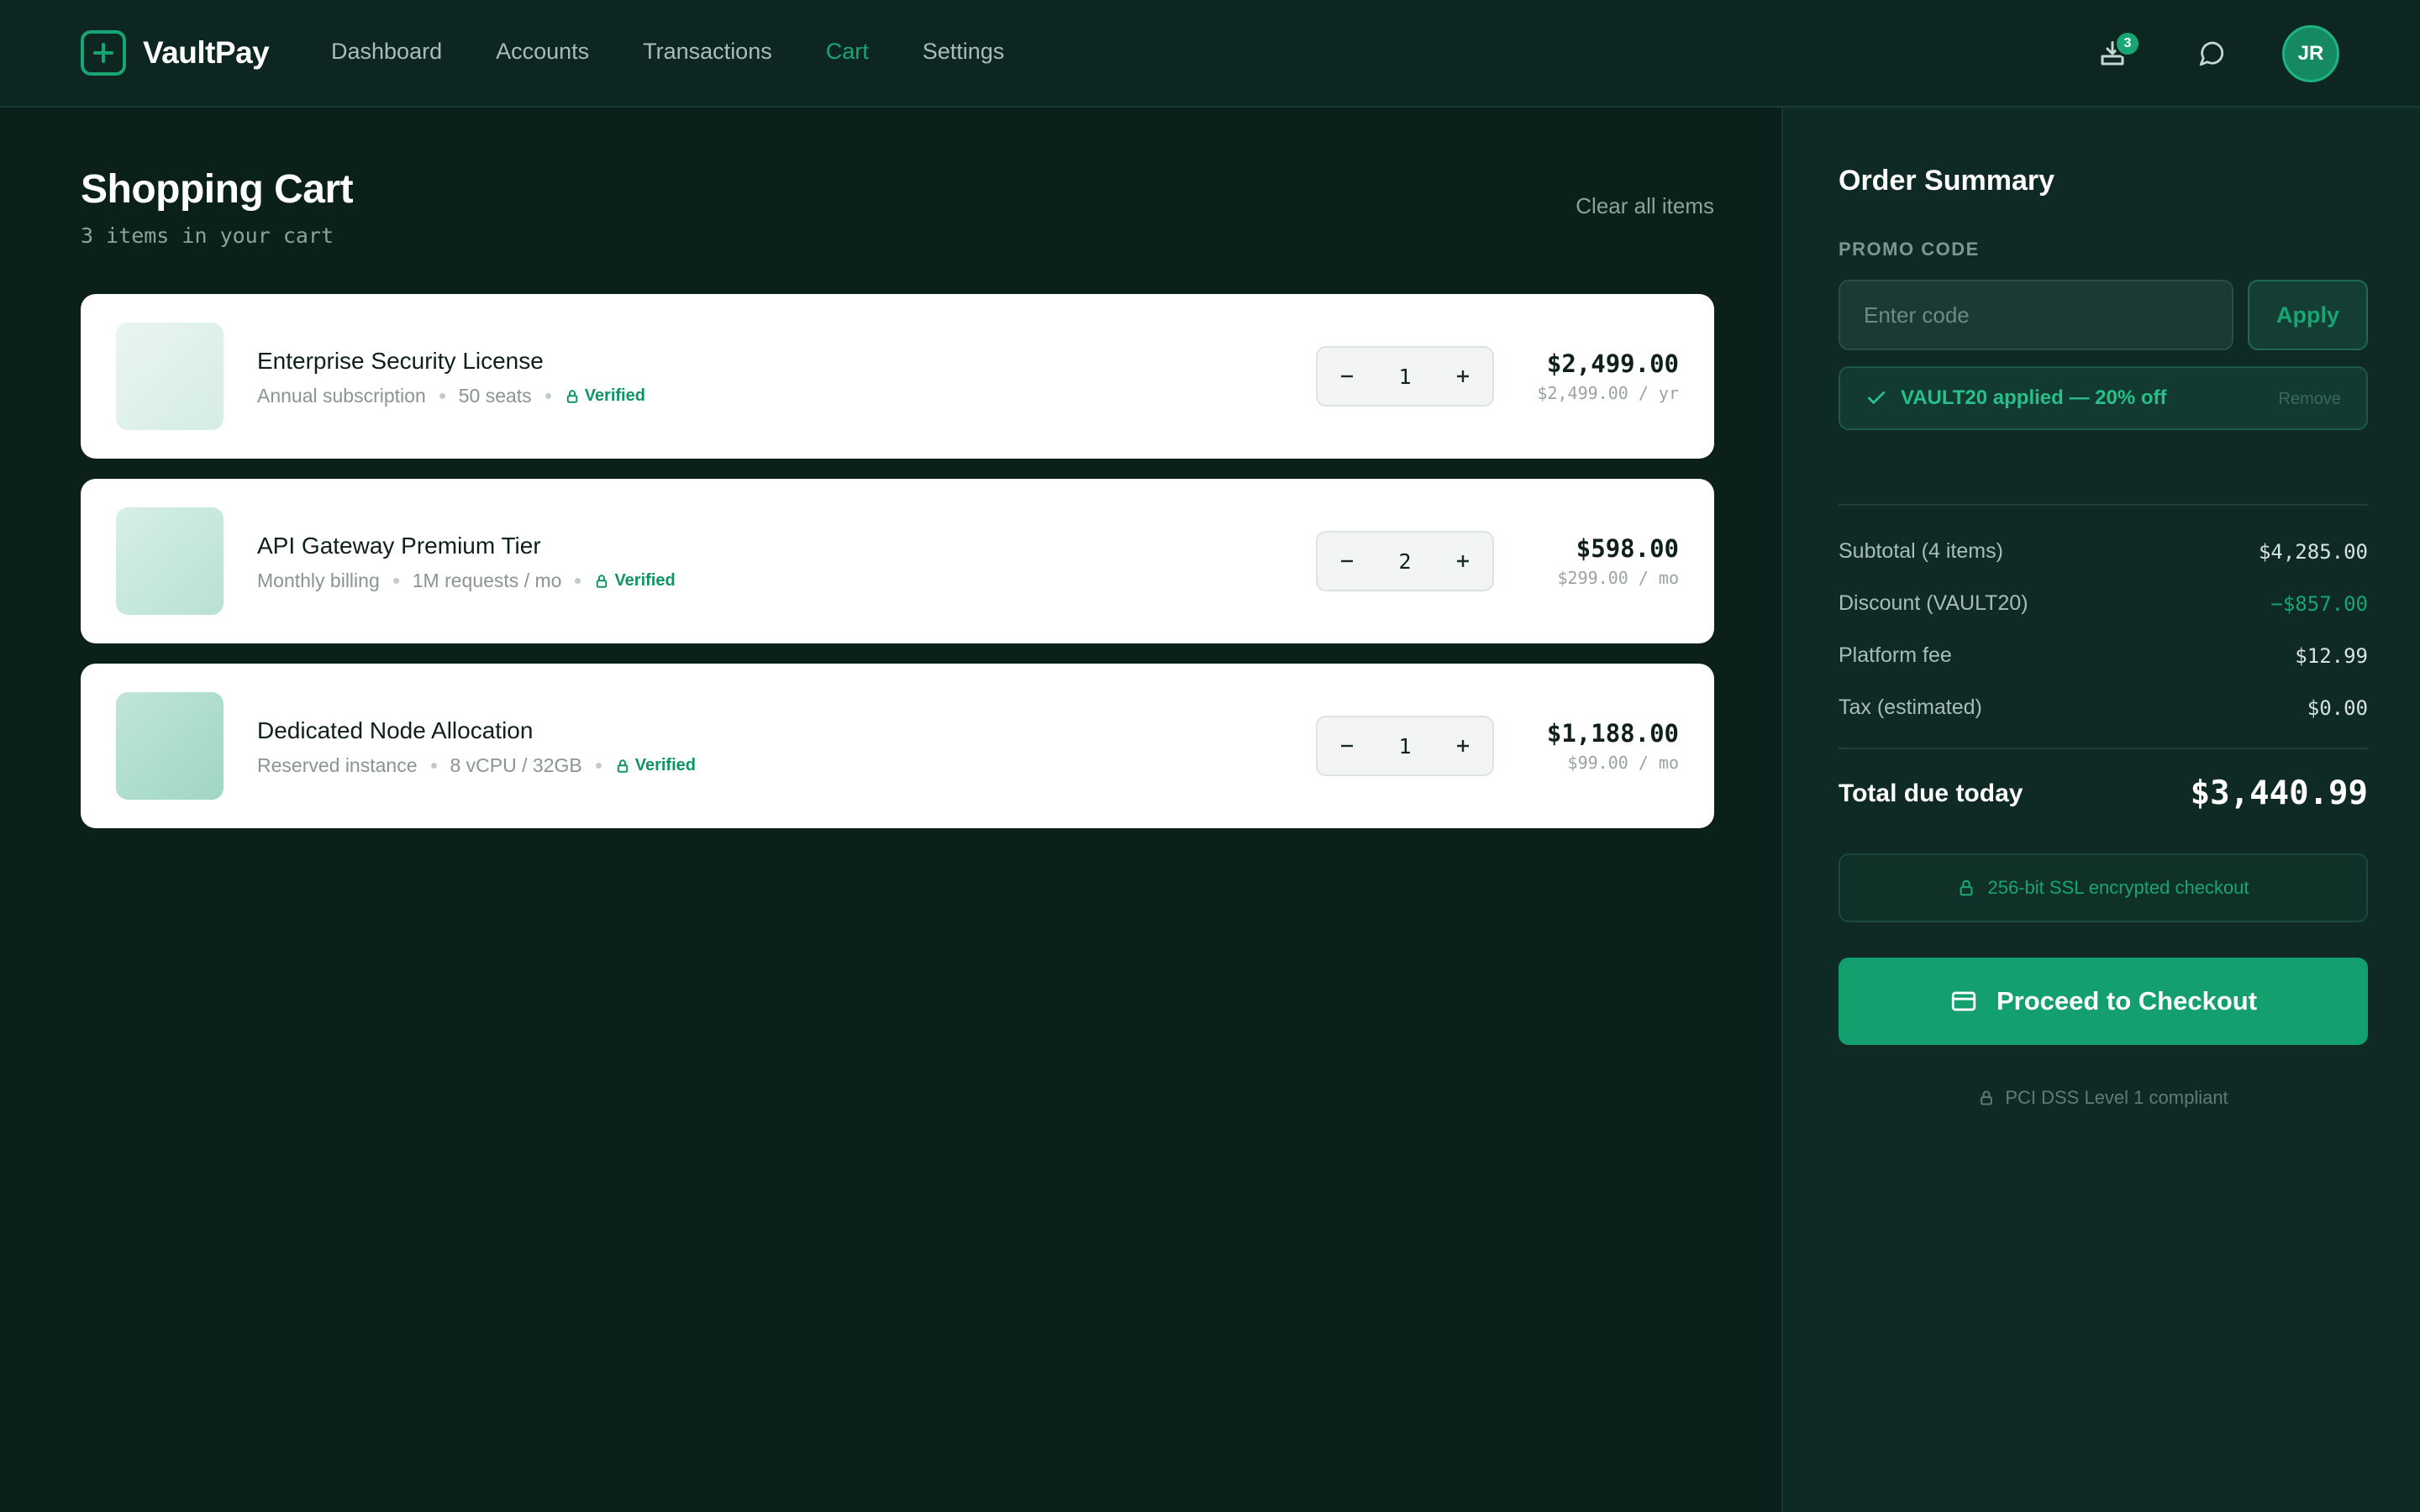 This screenshot has width=2420, height=1512. I want to click on subtotal-label: Subtotal (4 items), so click(1921, 551).